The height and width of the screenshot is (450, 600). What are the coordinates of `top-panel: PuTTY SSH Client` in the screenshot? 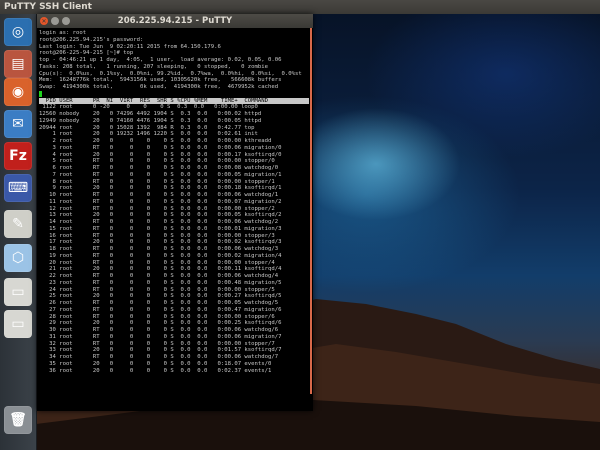 It's located at (300, 7).